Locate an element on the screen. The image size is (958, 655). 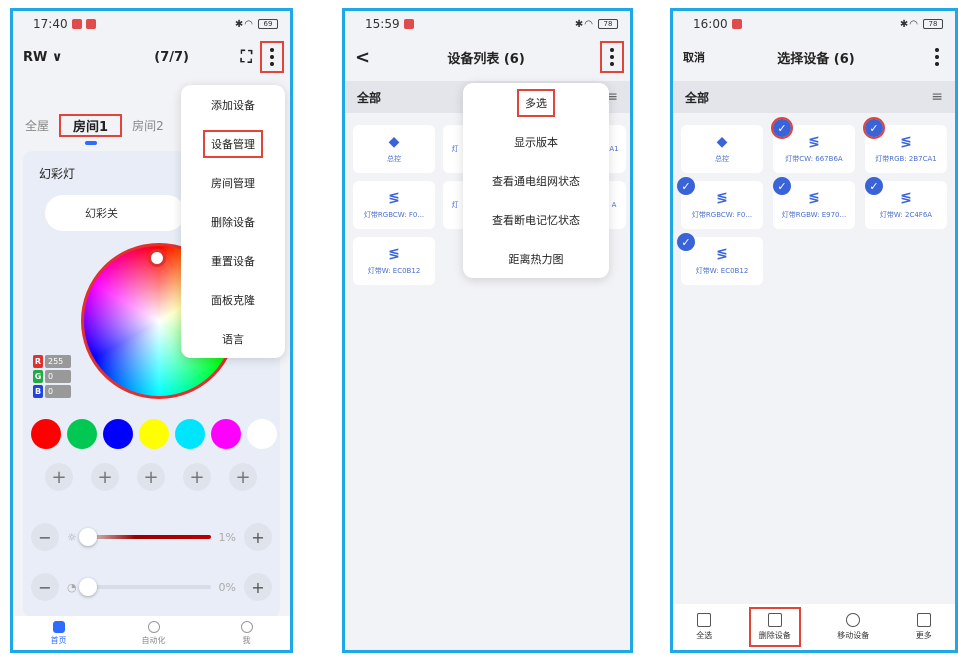
speed-value: 0% is located at coordinates (227, 587).